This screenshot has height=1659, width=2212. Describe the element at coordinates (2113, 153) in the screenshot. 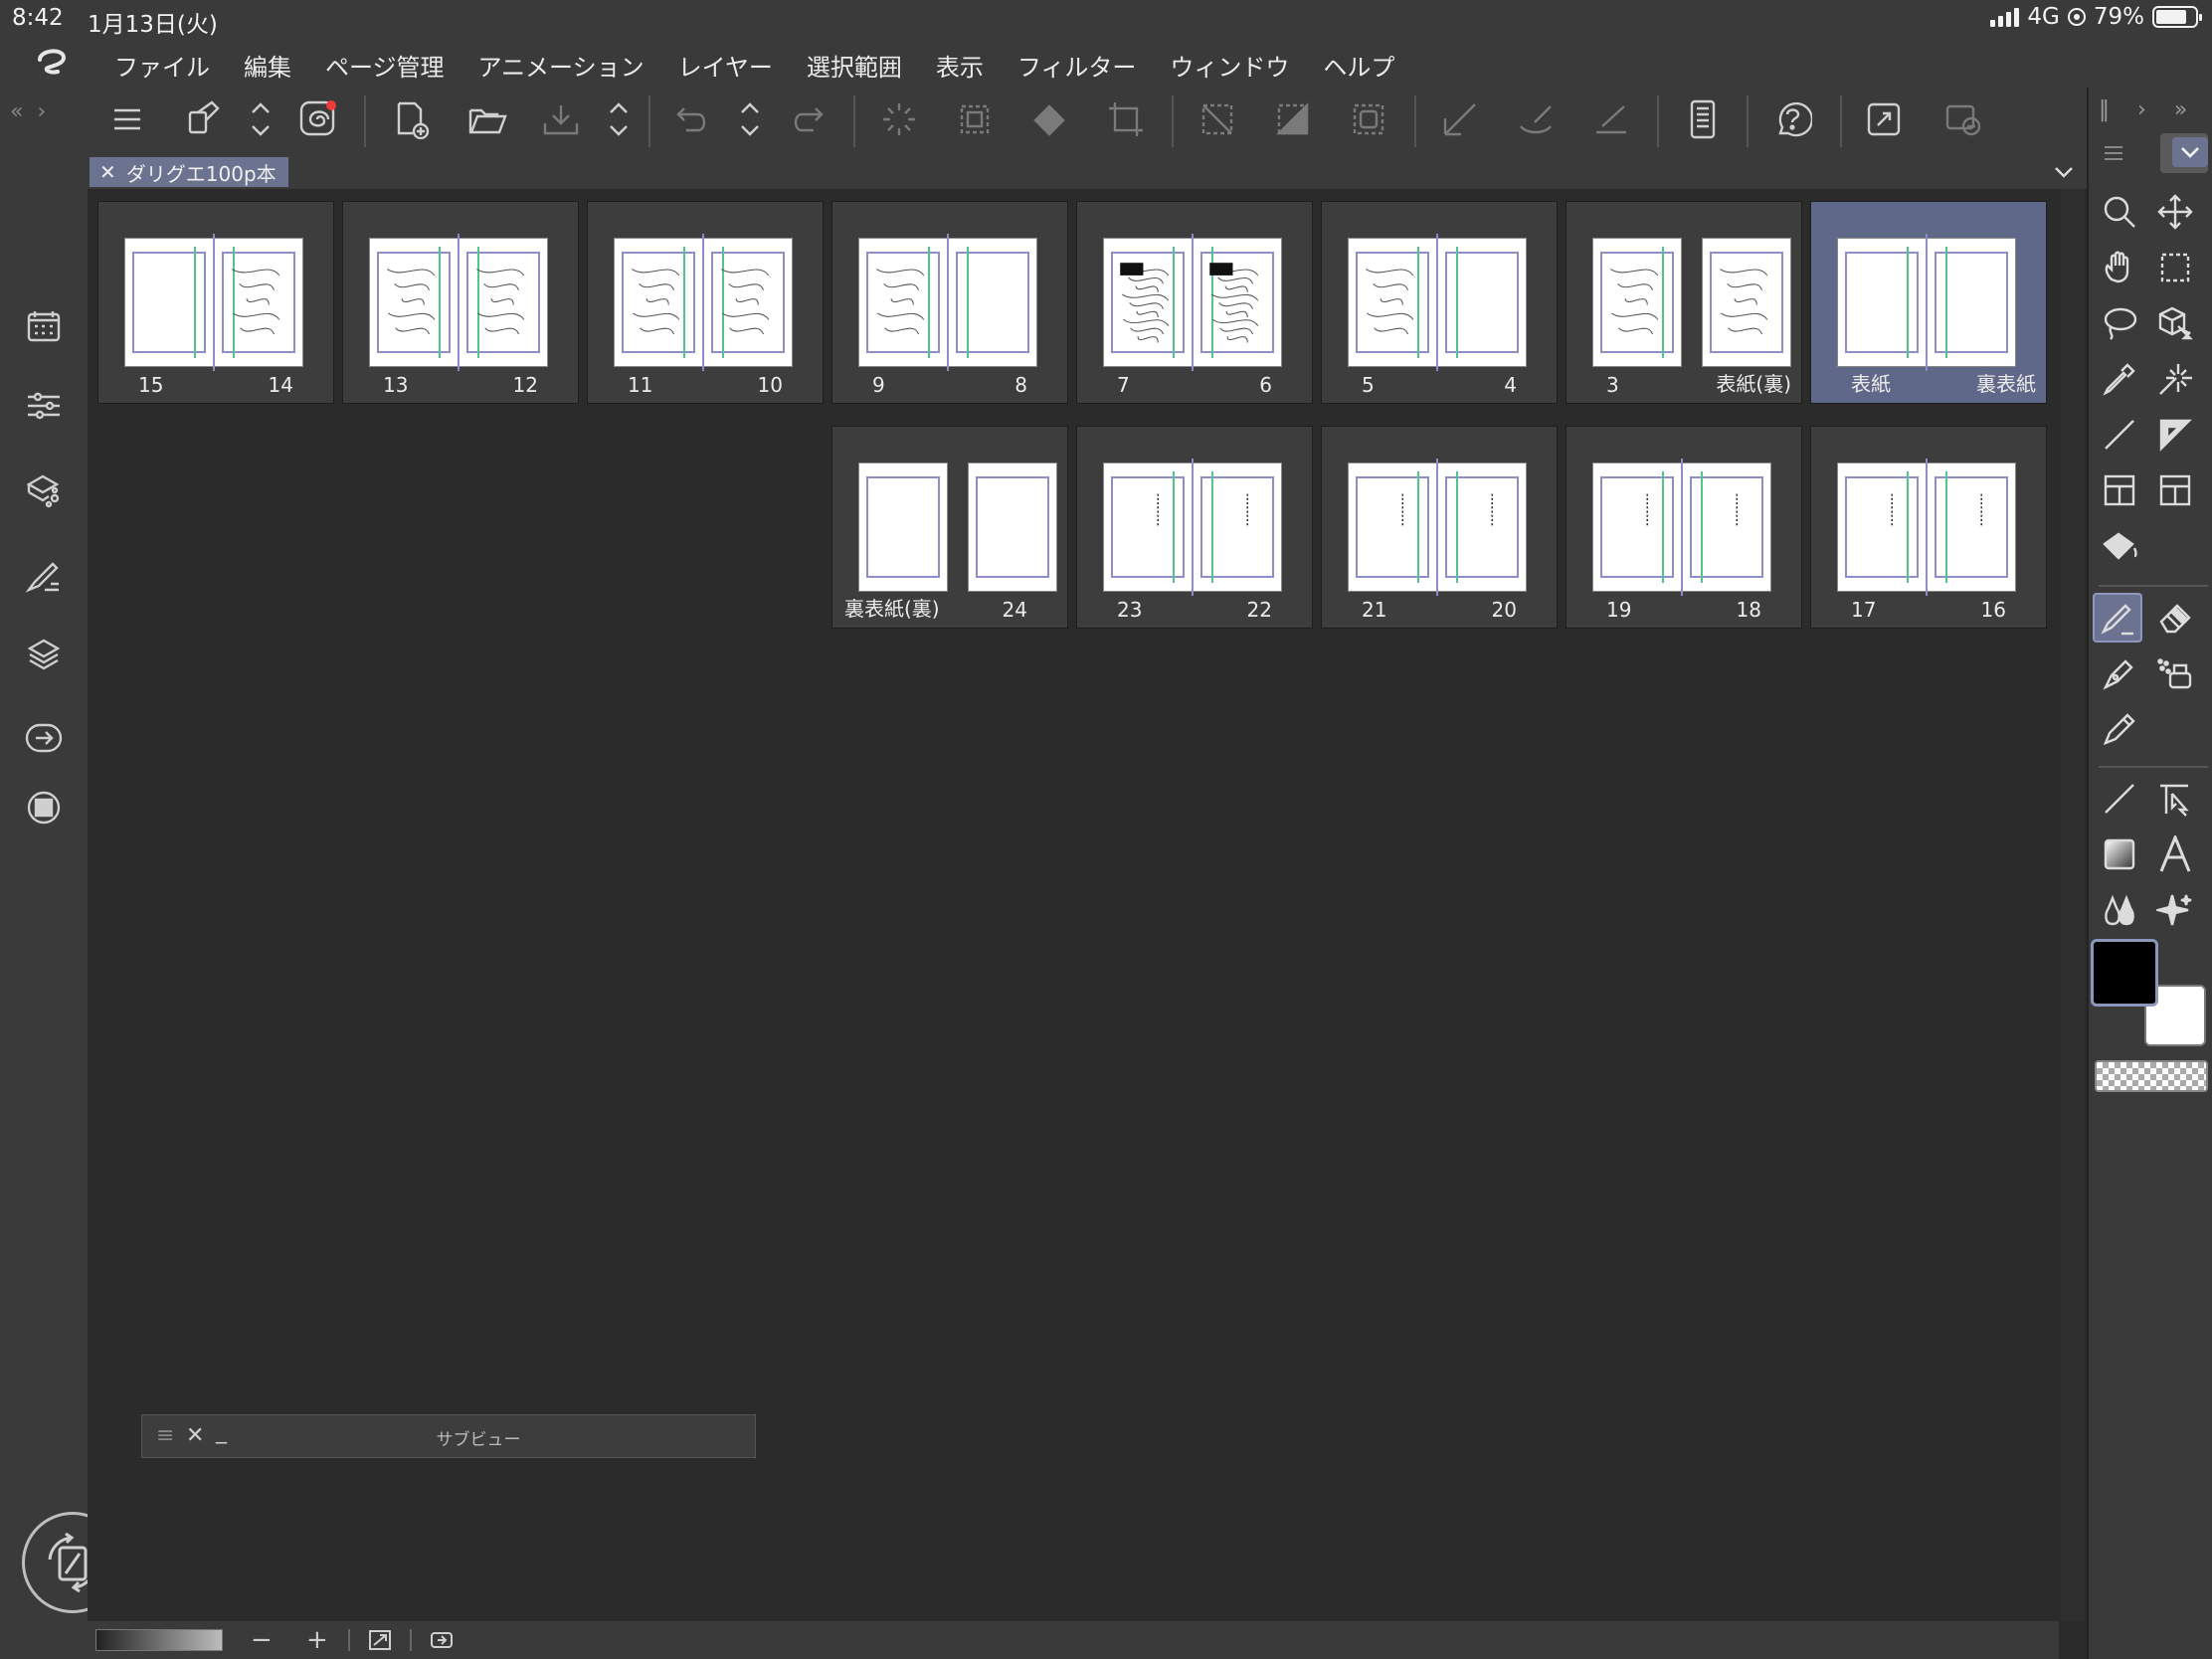

I see `panel-menu-icon` at that location.